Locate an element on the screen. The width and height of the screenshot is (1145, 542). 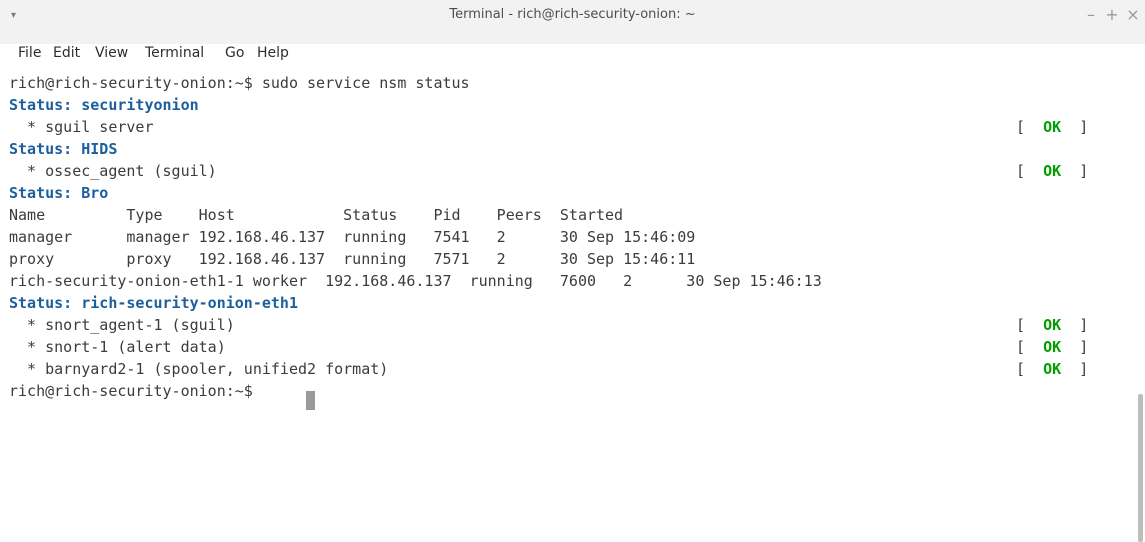
prompt-line: rich@rich-security-onion:~$ is located at coordinates (135, 391).